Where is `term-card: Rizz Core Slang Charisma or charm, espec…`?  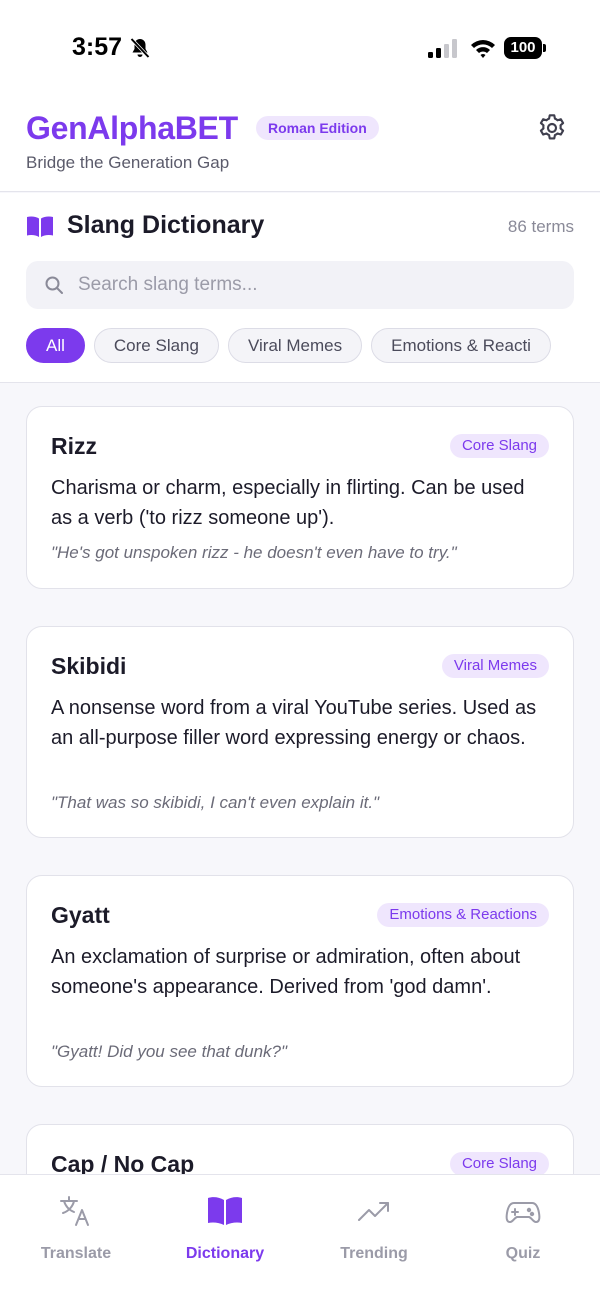 term-card: Rizz Core Slang Charisma or charm, espec… is located at coordinates (300, 497).